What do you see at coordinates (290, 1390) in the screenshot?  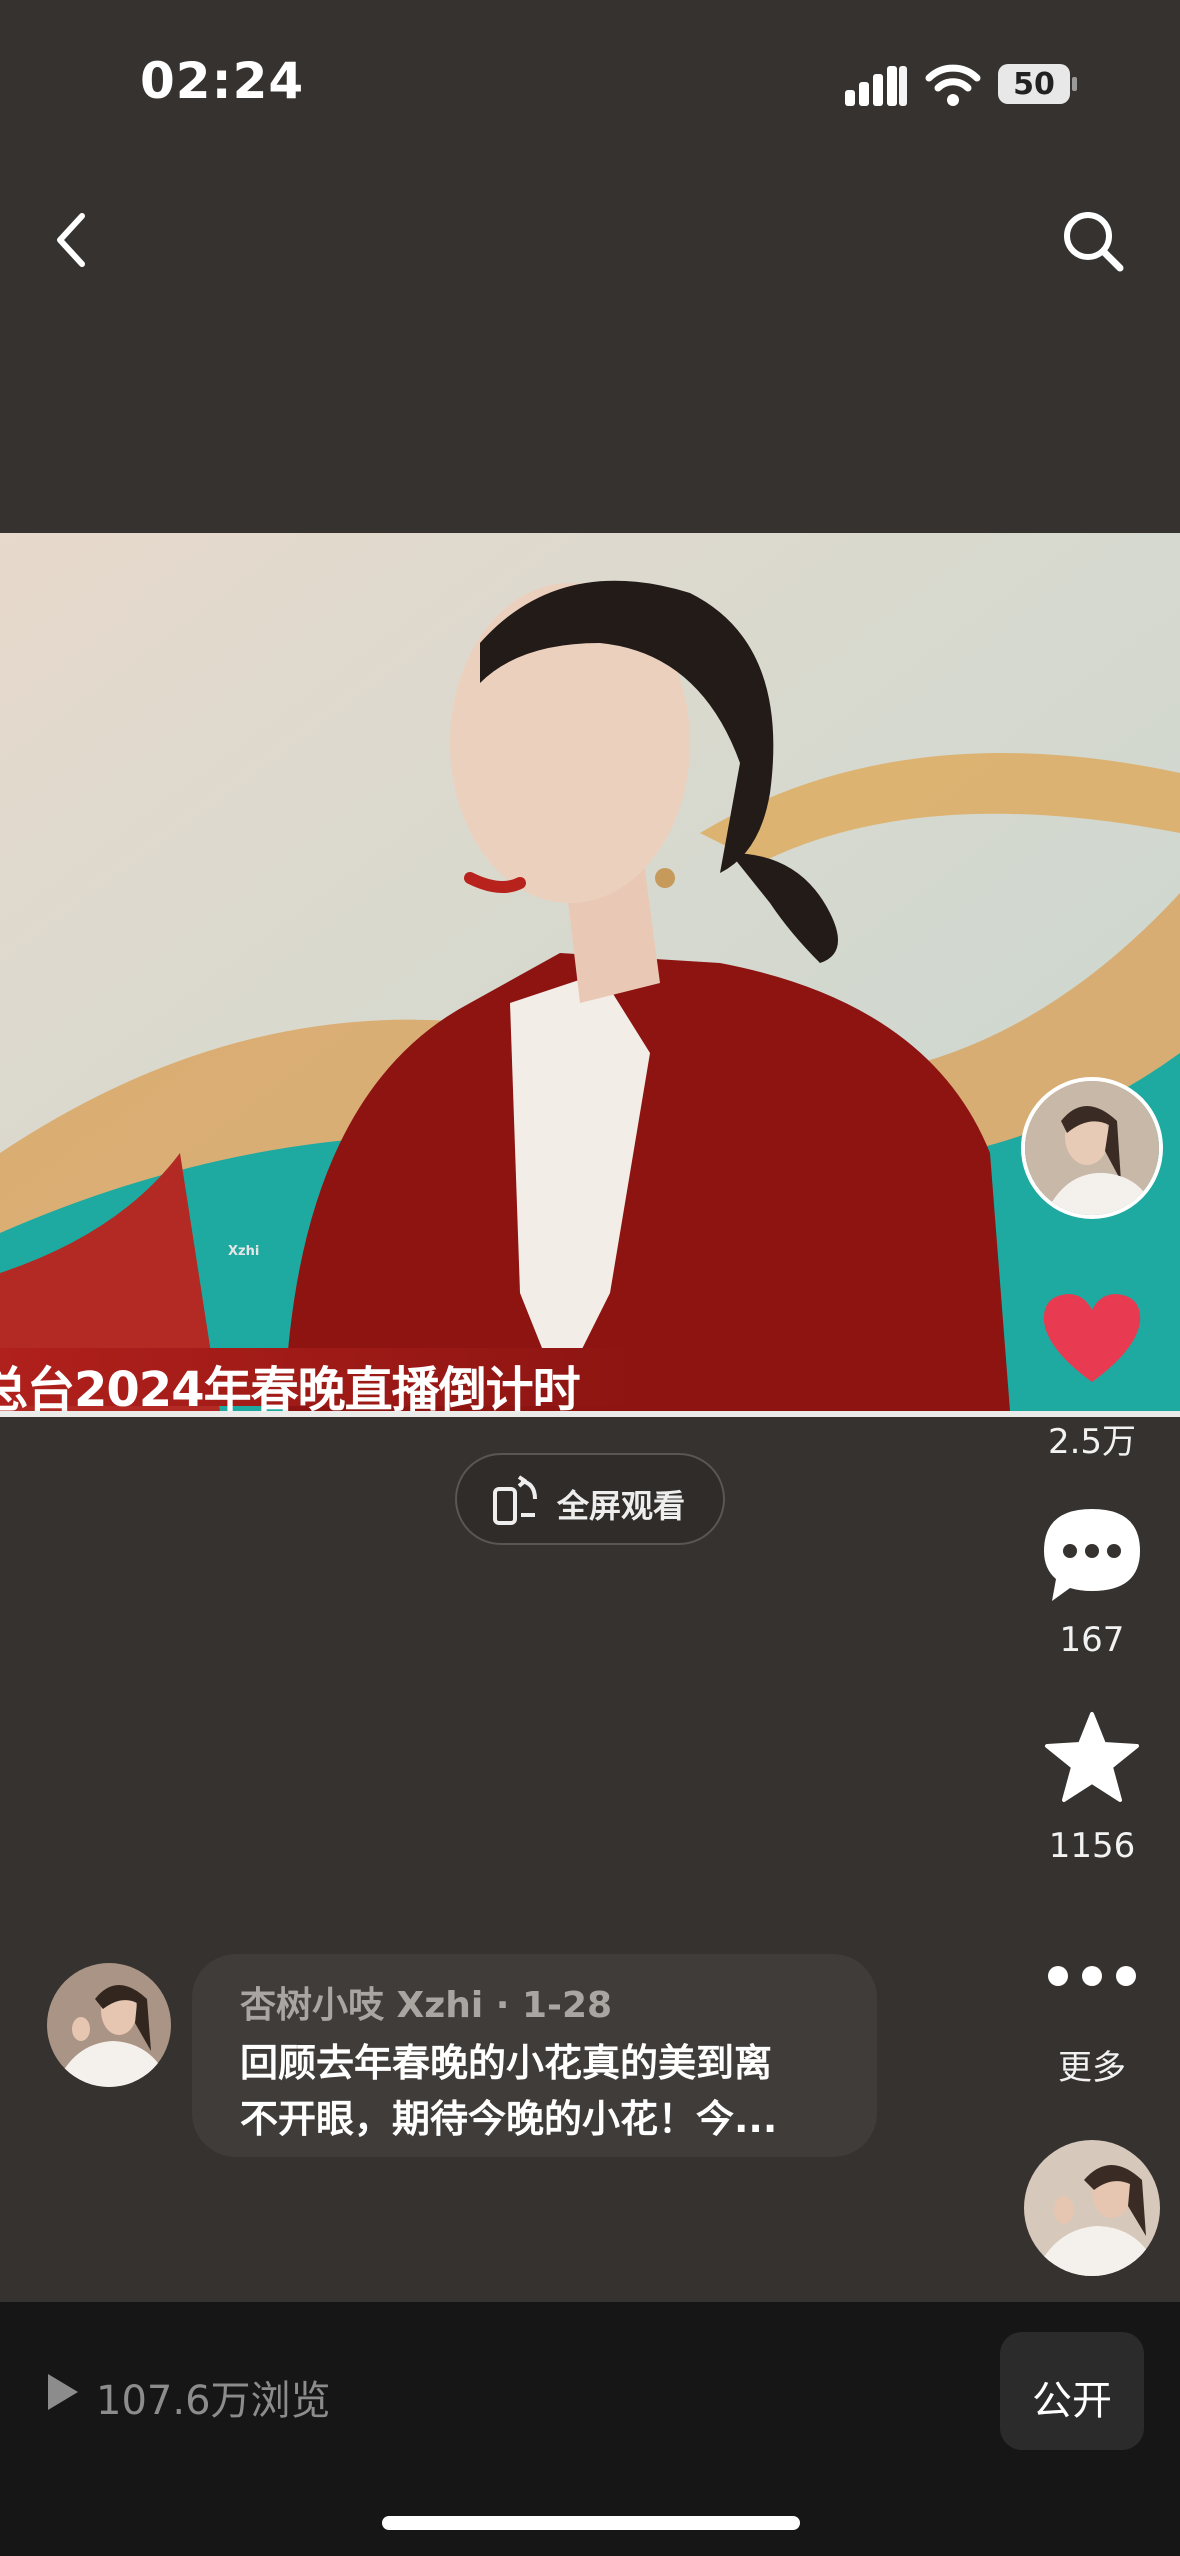 I see `video-caption: 总台2024年春晚直播倒计时` at bounding box center [290, 1390].